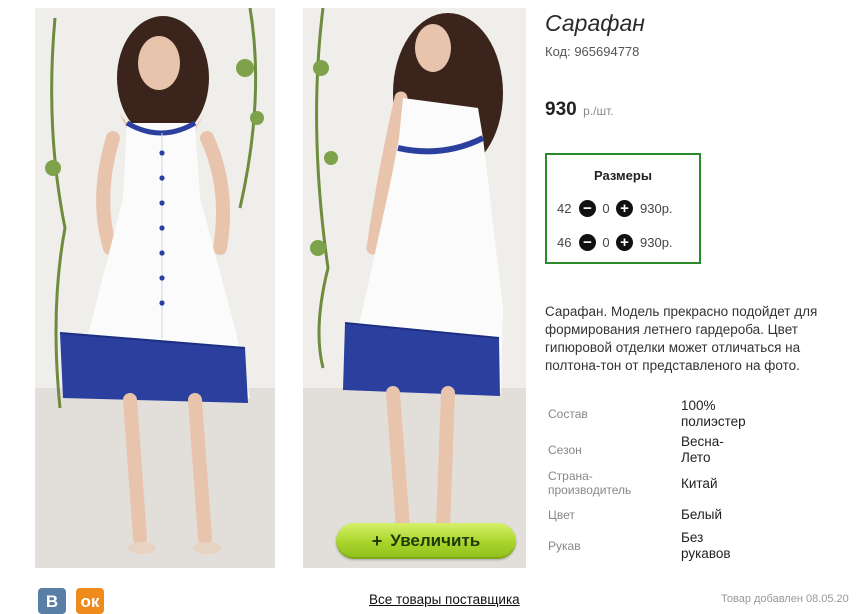 The image size is (858, 614). Describe the element at coordinates (568, 414) in the screenshot. I see `attribute-key: Состав` at that location.